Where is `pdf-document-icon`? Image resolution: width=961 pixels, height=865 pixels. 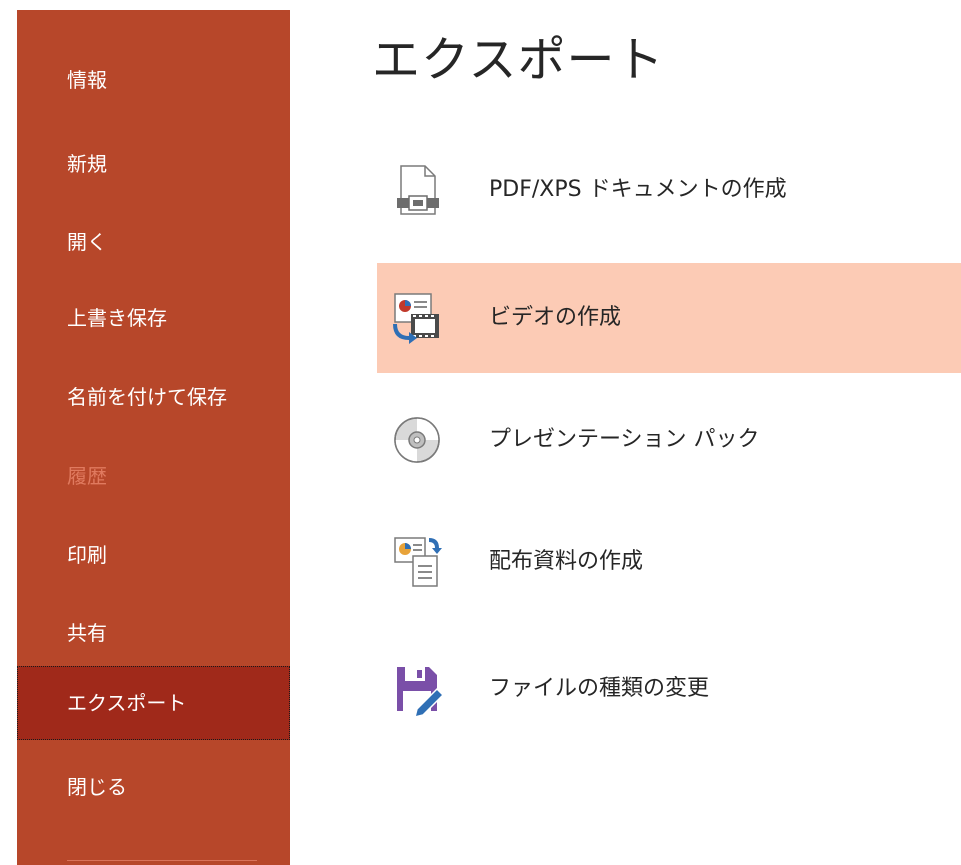
pdf-document-icon is located at coordinates (418, 190).